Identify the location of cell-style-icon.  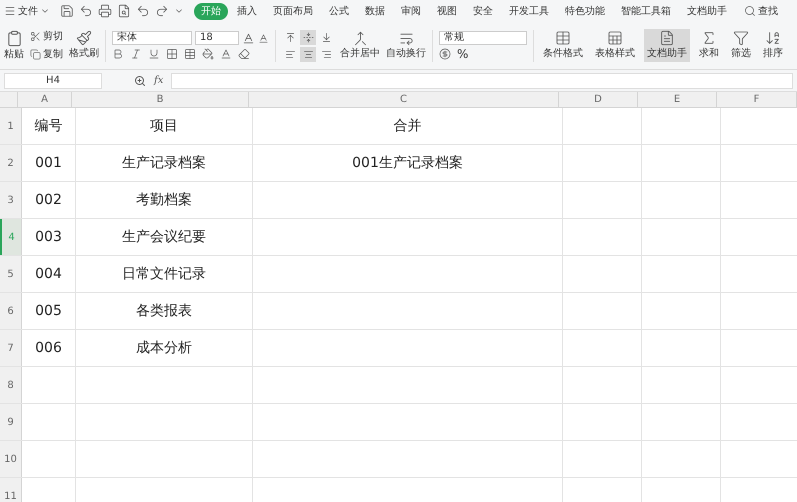
(190, 54).